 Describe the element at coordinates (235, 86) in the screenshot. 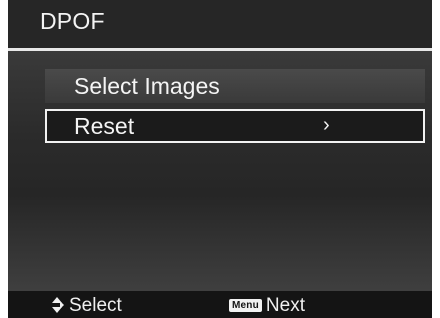

I see `menu-item-select-images: Select Images` at that location.